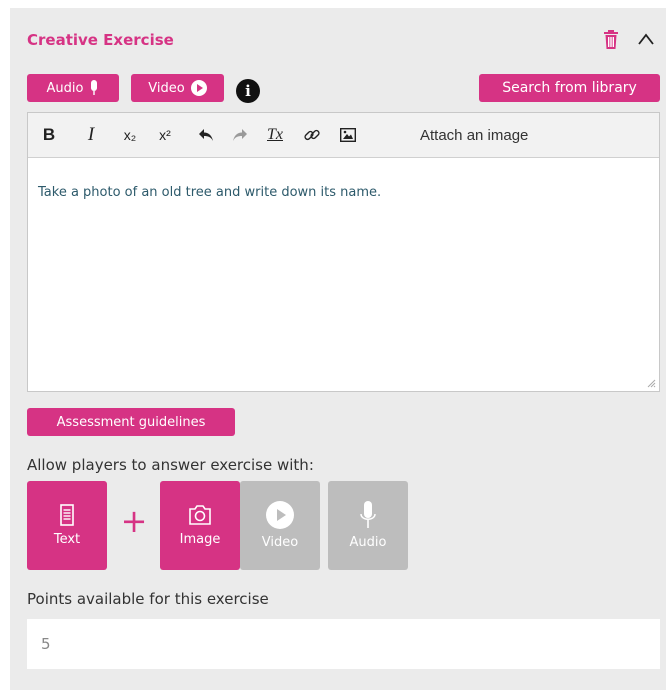 The width and height of the screenshot is (666, 690). Describe the element at coordinates (166, 88) in the screenshot. I see `video-label: Video` at that location.